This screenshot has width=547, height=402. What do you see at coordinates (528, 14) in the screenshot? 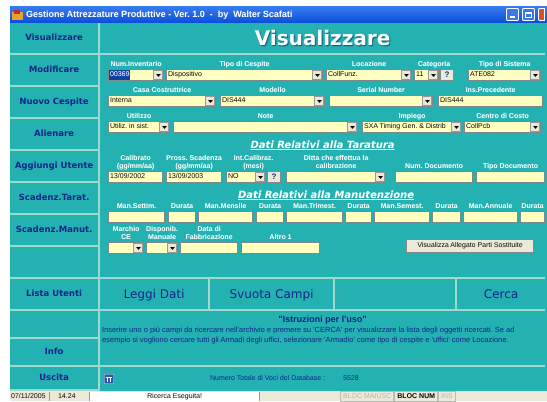
I see `maximize-button` at bounding box center [528, 14].